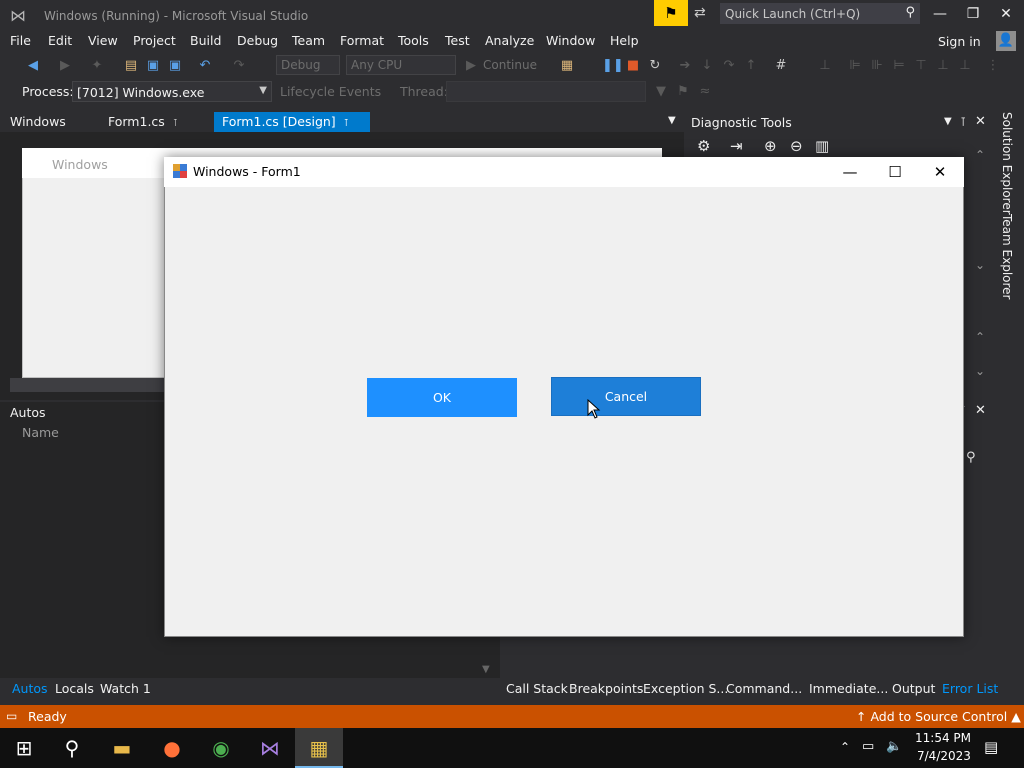 Image resolution: width=1024 pixels, height=768 pixels. What do you see at coordinates (30, 688) in the screenshot?
I see `tab-autos: Autos` at bounding box center [30, 688].